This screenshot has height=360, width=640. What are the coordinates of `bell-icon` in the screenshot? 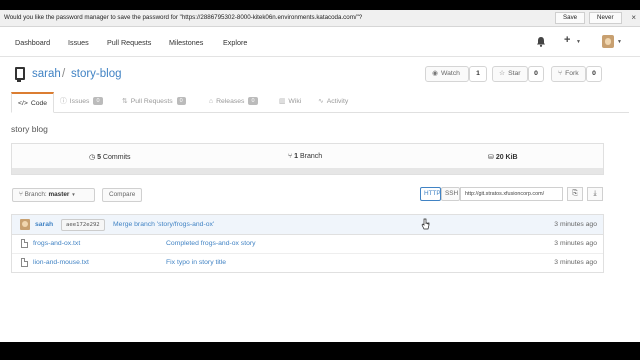 It's located at (541, 41).